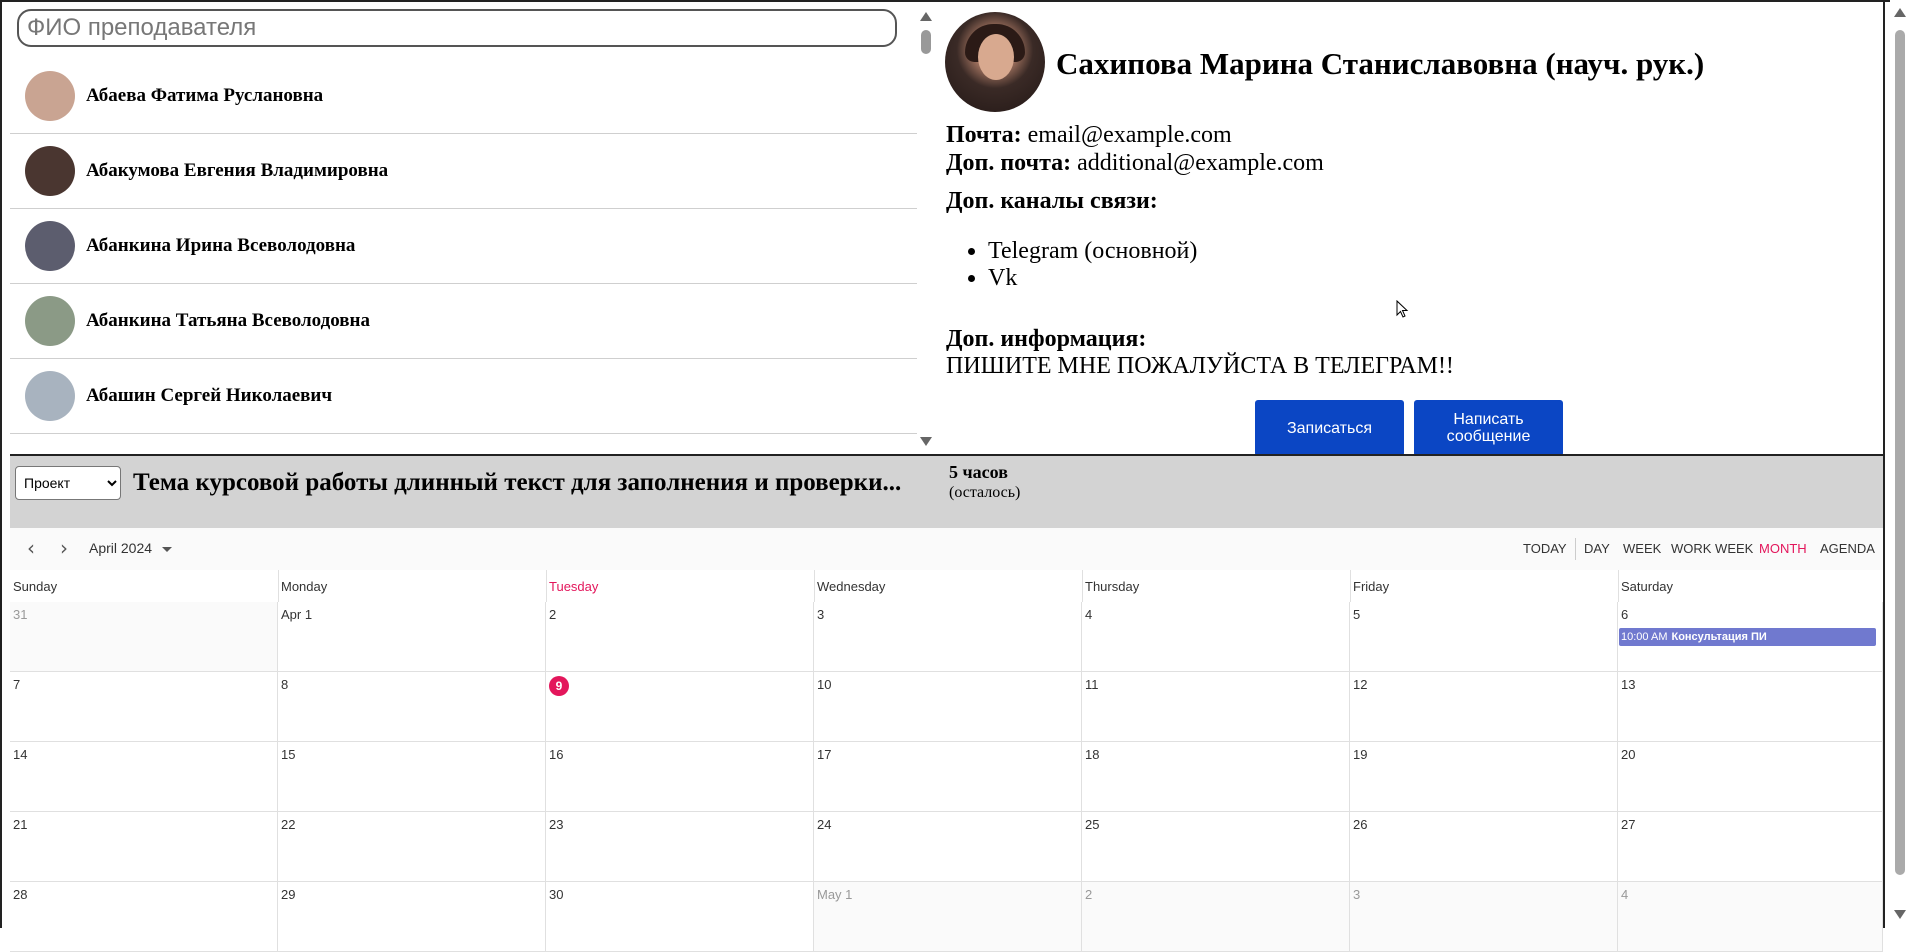 The width and height of the screenshot is (1910, 952). I want to click on calendar-day-cell: 7, so click(144, 707).